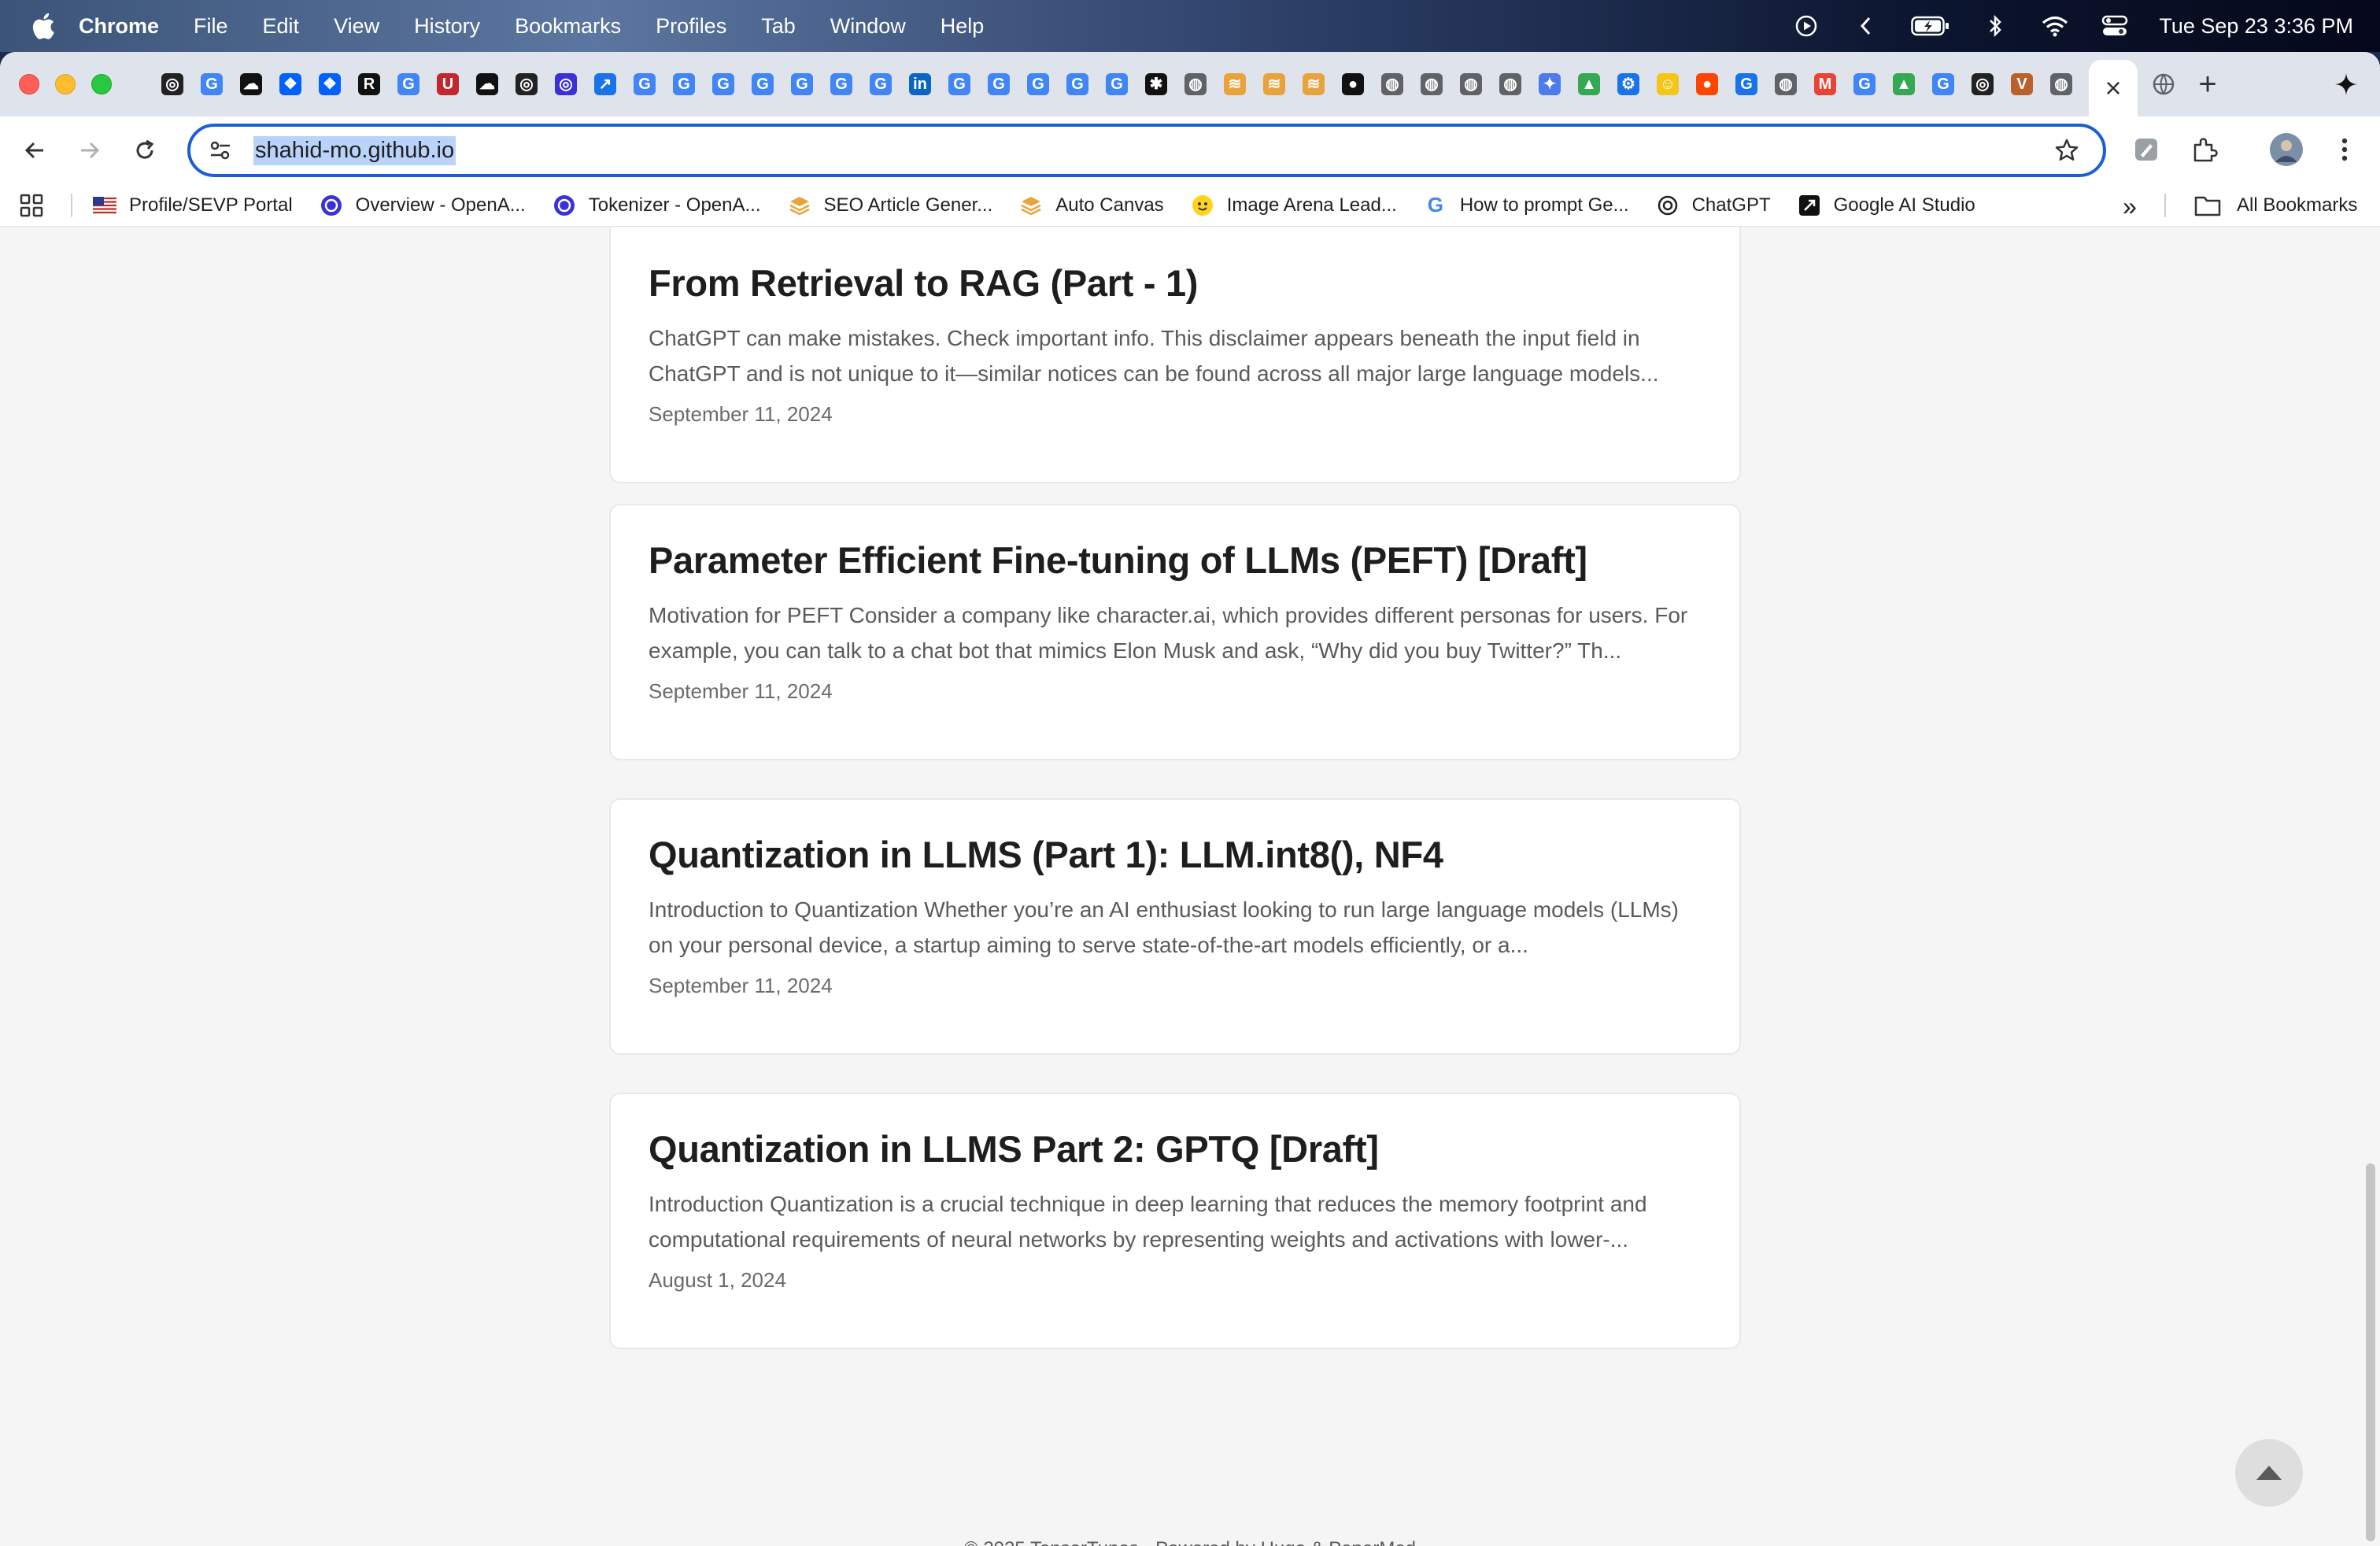 The width and height of the screenshot is (2380, 1546). I want to click on active-tab: ×, so click(2113, 88).